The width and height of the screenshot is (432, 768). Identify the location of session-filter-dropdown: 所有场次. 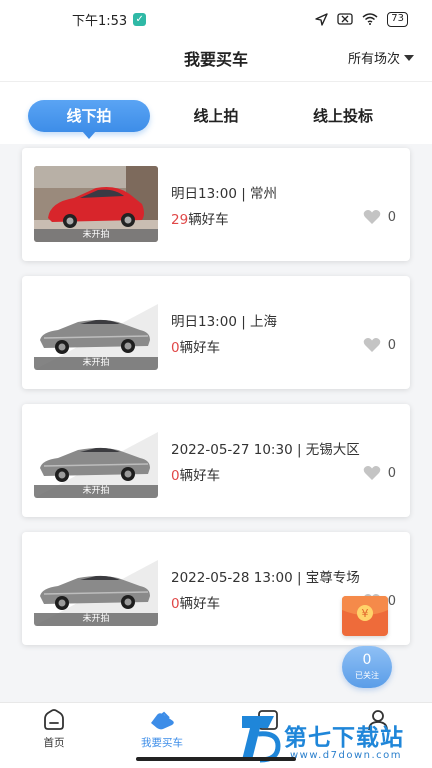
(381, 57).